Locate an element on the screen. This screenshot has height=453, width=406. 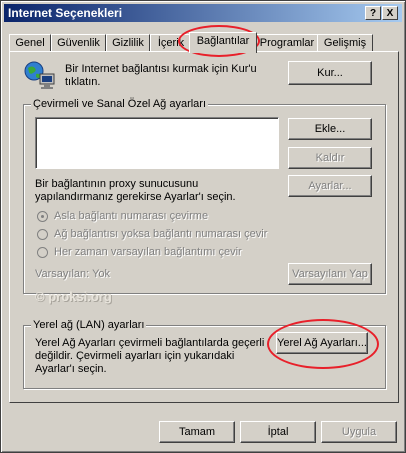
radio-dial-when-no-network is located at coordinates (42, 234).